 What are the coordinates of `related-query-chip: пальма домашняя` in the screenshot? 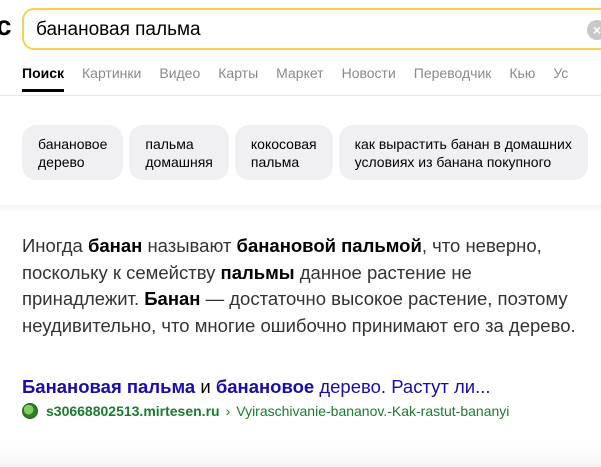 It's located at (179, 152).